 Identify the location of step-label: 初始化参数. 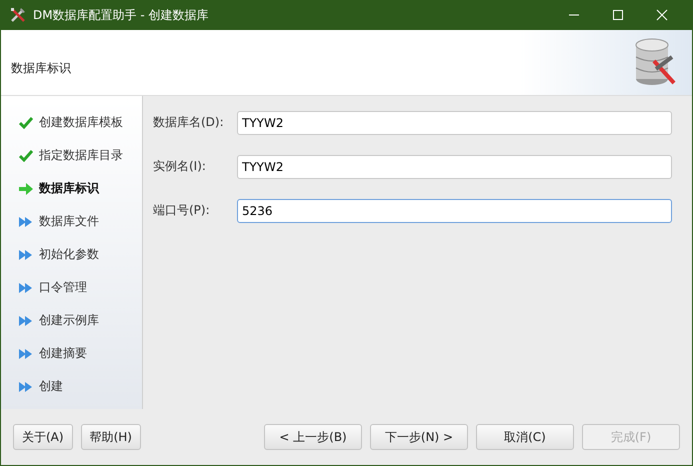
(69, 254).